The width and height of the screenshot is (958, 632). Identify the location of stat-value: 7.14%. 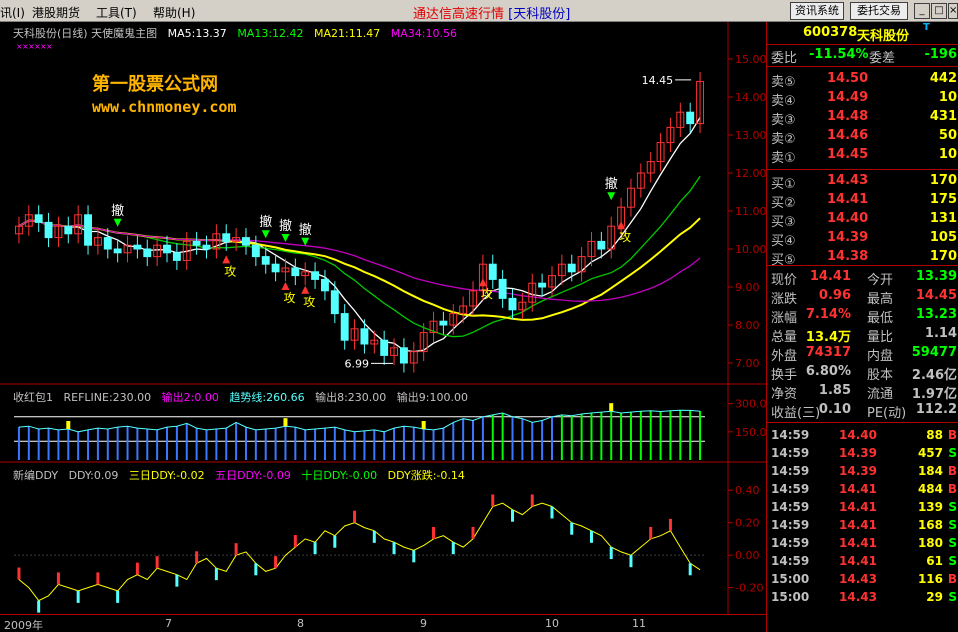
(828, 314).